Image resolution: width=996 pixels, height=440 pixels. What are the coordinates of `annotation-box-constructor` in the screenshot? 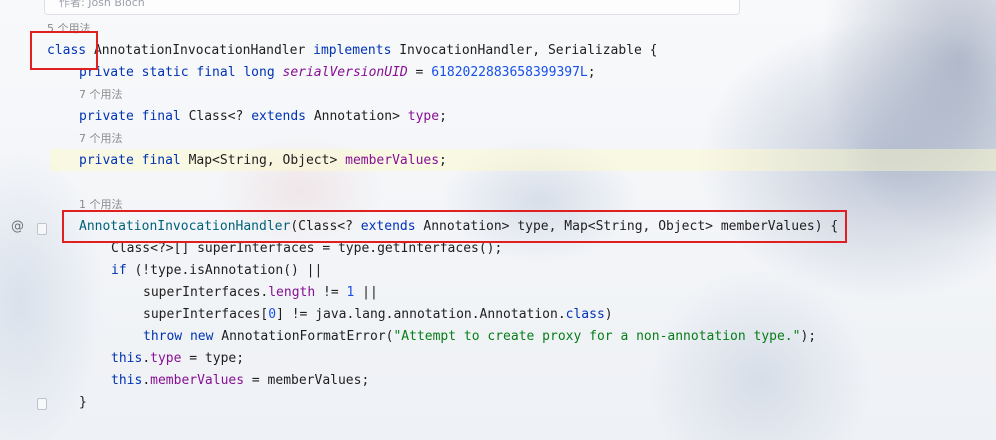 It's located at (454, 226).